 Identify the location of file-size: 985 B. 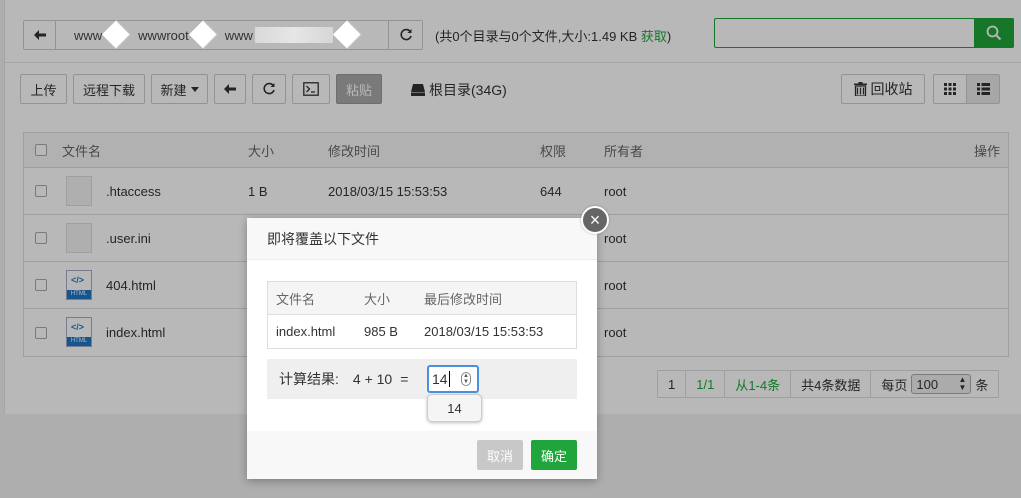
(381, 331).